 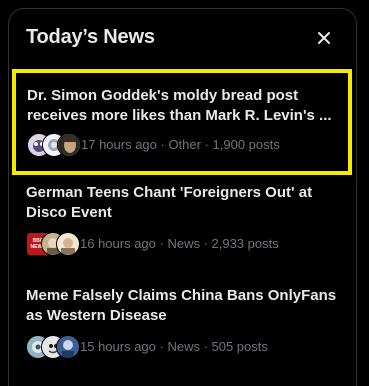 I want to click on avatar-stack: BBC NEWS, so click(x=53, y=244).